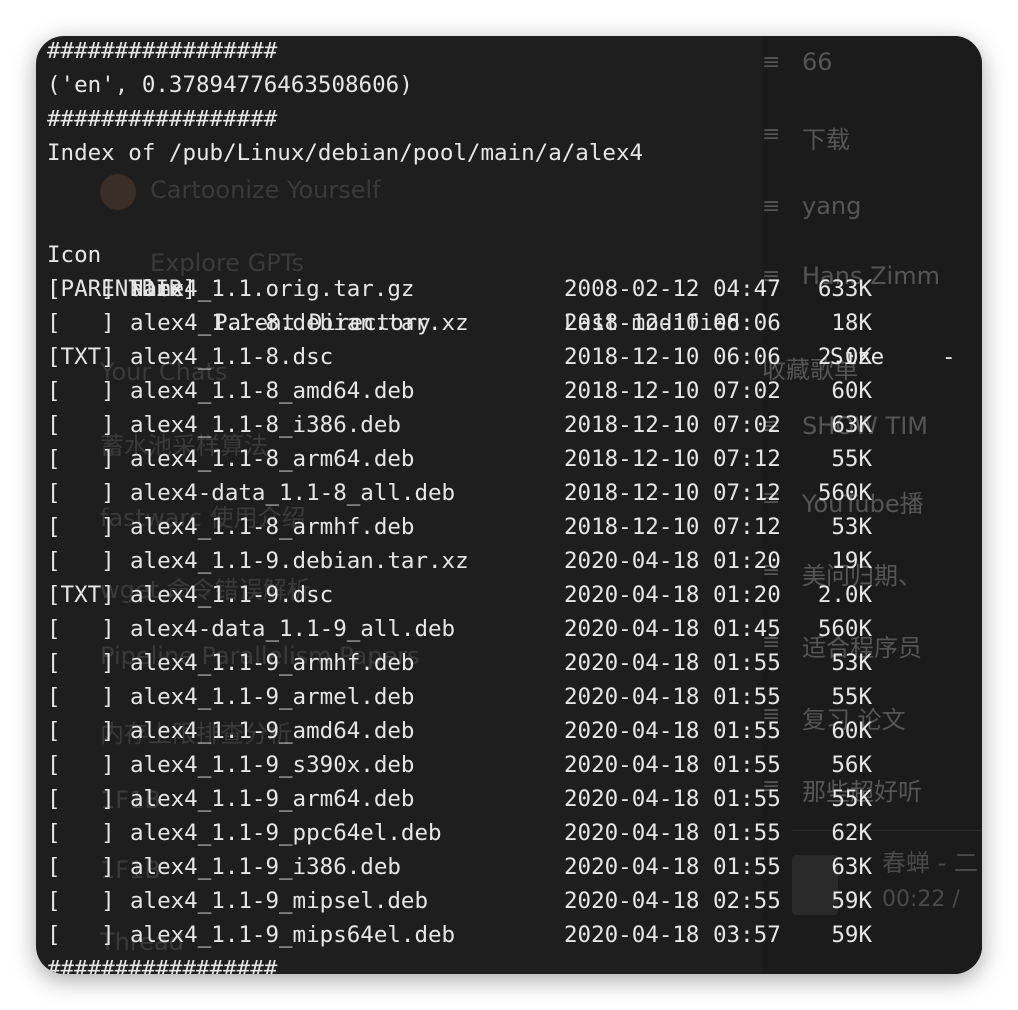 This screenshot has width=1018, height=1010. Describe the element at coordinates (279, 901) in the screenshot. I see `file-name: alex4_1.1-9_mipsel.deb` at that location.